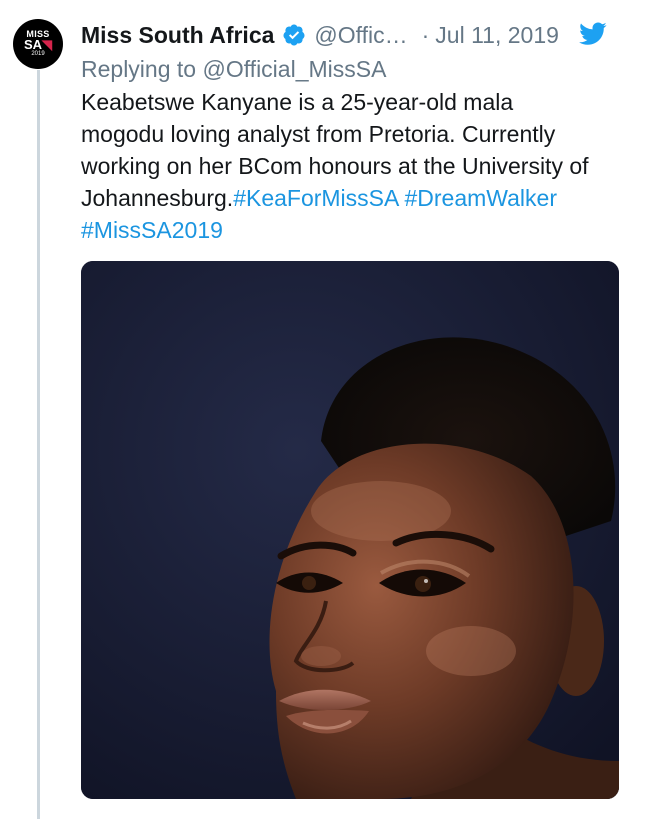 This screenshot has width=655, height=819. I want to click on hashtag-link-missa2019: #MissSA2019, so click(152, 230).